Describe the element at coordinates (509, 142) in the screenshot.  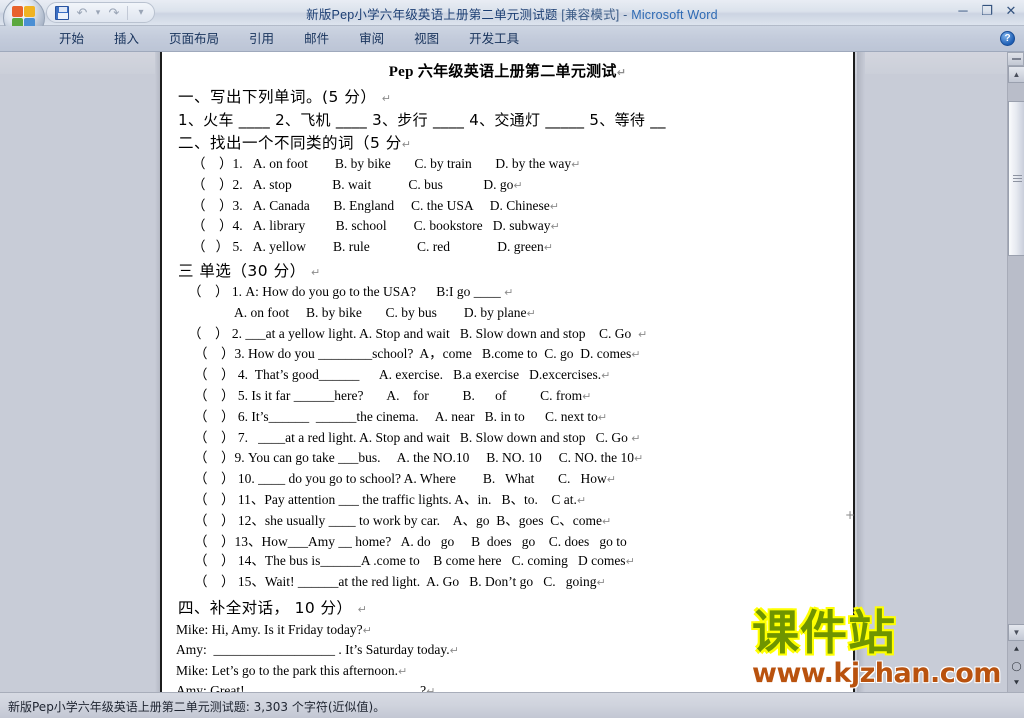
I see `section-heading-2: 二、找出一个不同类的词（5 分↵` at that location.